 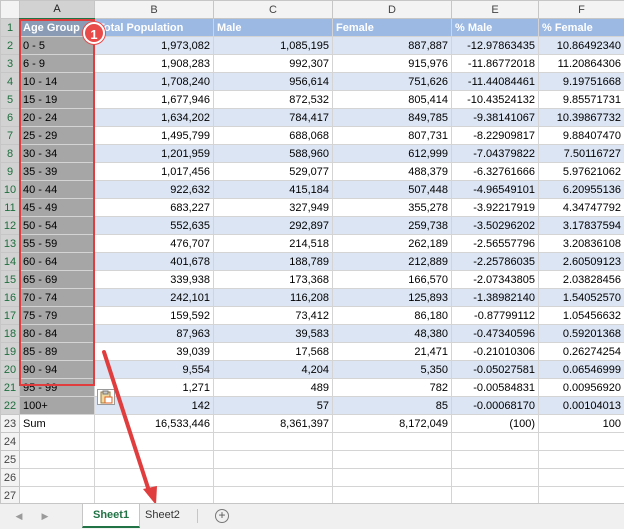 What do you see at coordinates (495, 423) in the screenshot?
I see `sum-cell: (100)` at bounding box center [495, 423].